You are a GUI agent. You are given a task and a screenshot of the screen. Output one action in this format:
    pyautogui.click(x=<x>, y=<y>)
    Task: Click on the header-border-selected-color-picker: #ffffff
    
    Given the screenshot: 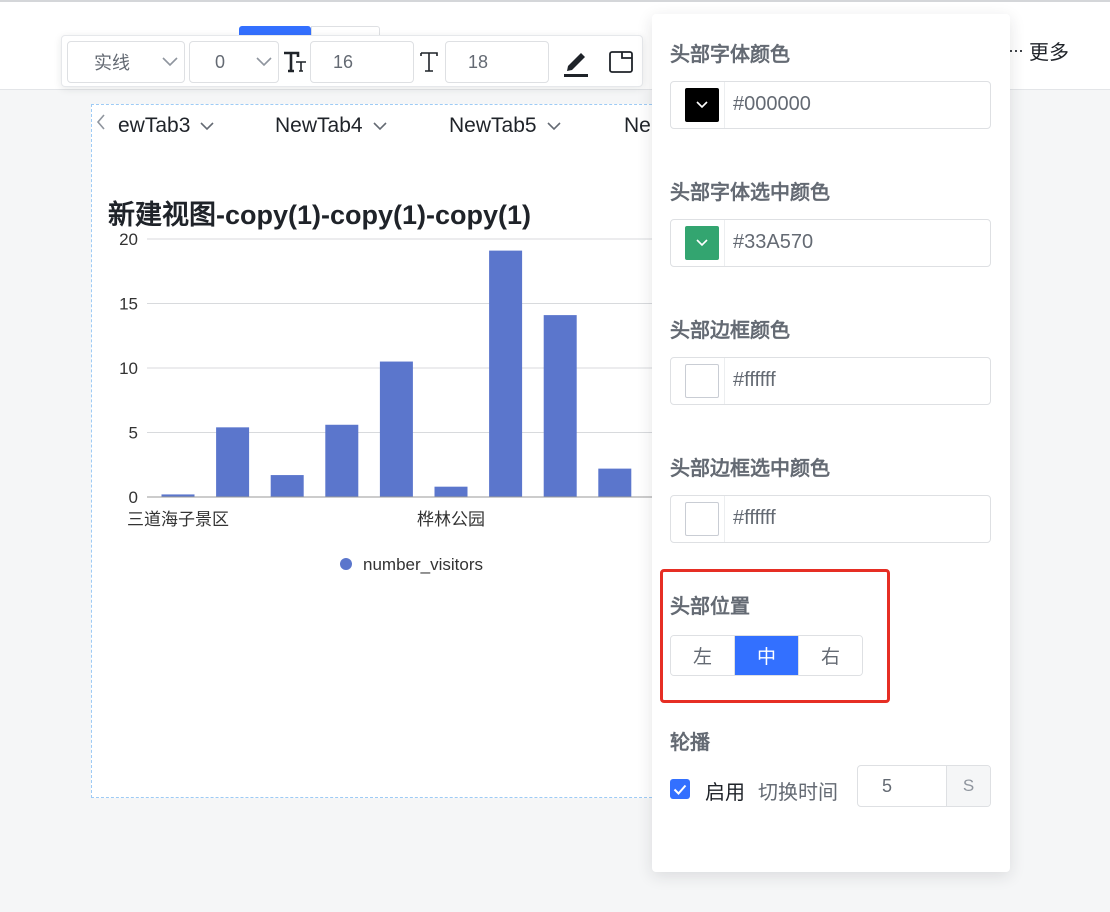 What is the action you would take?
    pyautogui.click(x=830, y=519)
    